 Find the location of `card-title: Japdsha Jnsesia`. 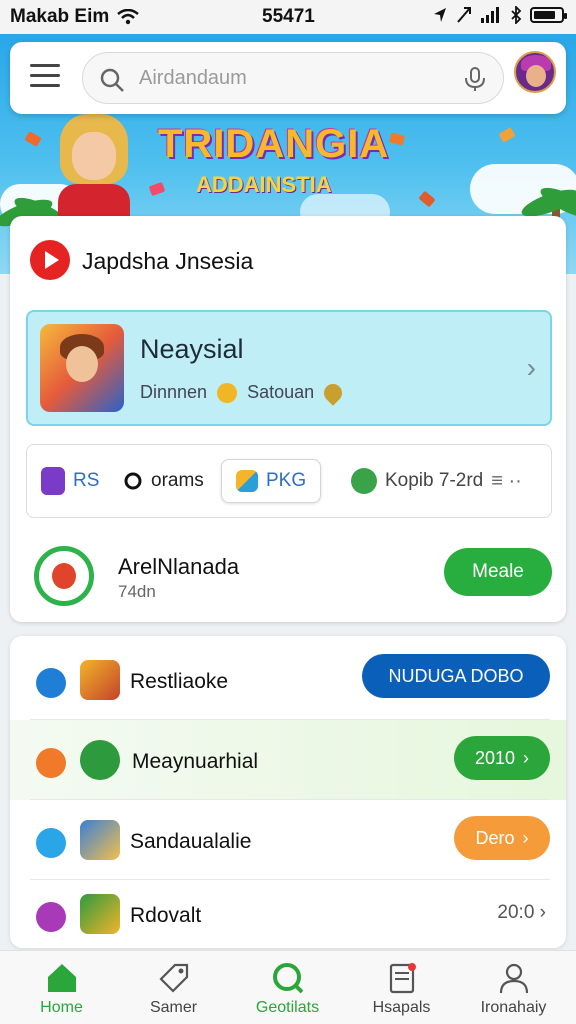

card-title: Japdsha Jnsesia is located at coordinates (168, 261).